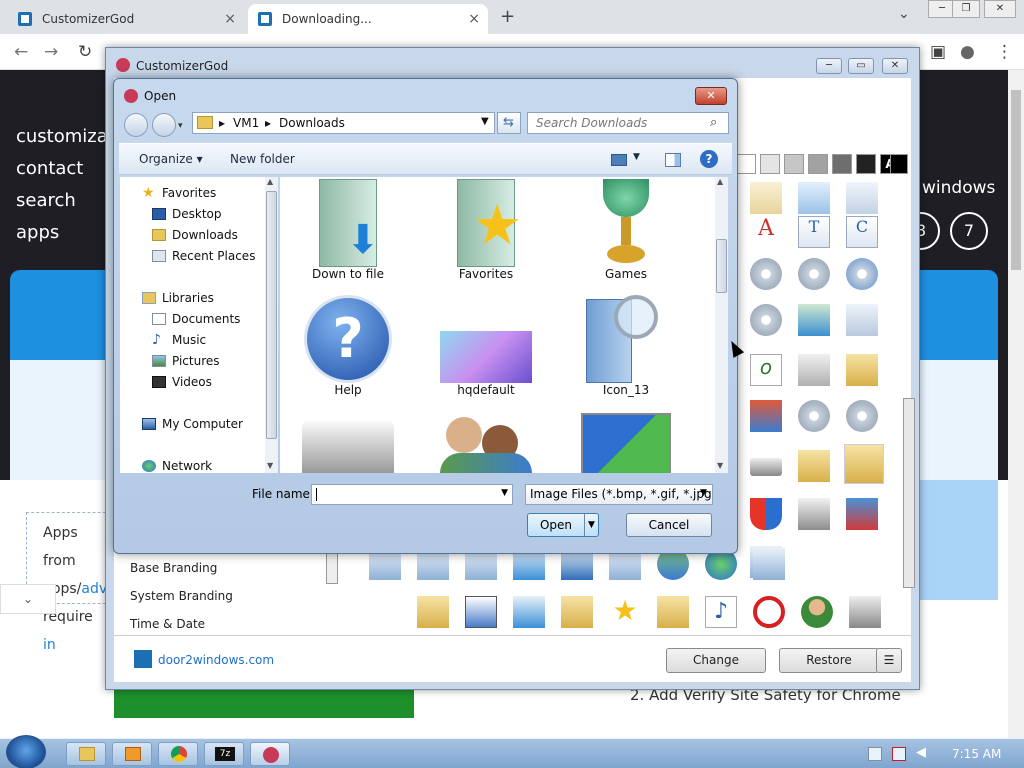 Image resolution: width=1024 pixels, height=768 pixels. What do you see at coordinates (202, 424) in the screenshot?
I see `nav-item-my-computer: My Computer` at bounding box center [202, 424].